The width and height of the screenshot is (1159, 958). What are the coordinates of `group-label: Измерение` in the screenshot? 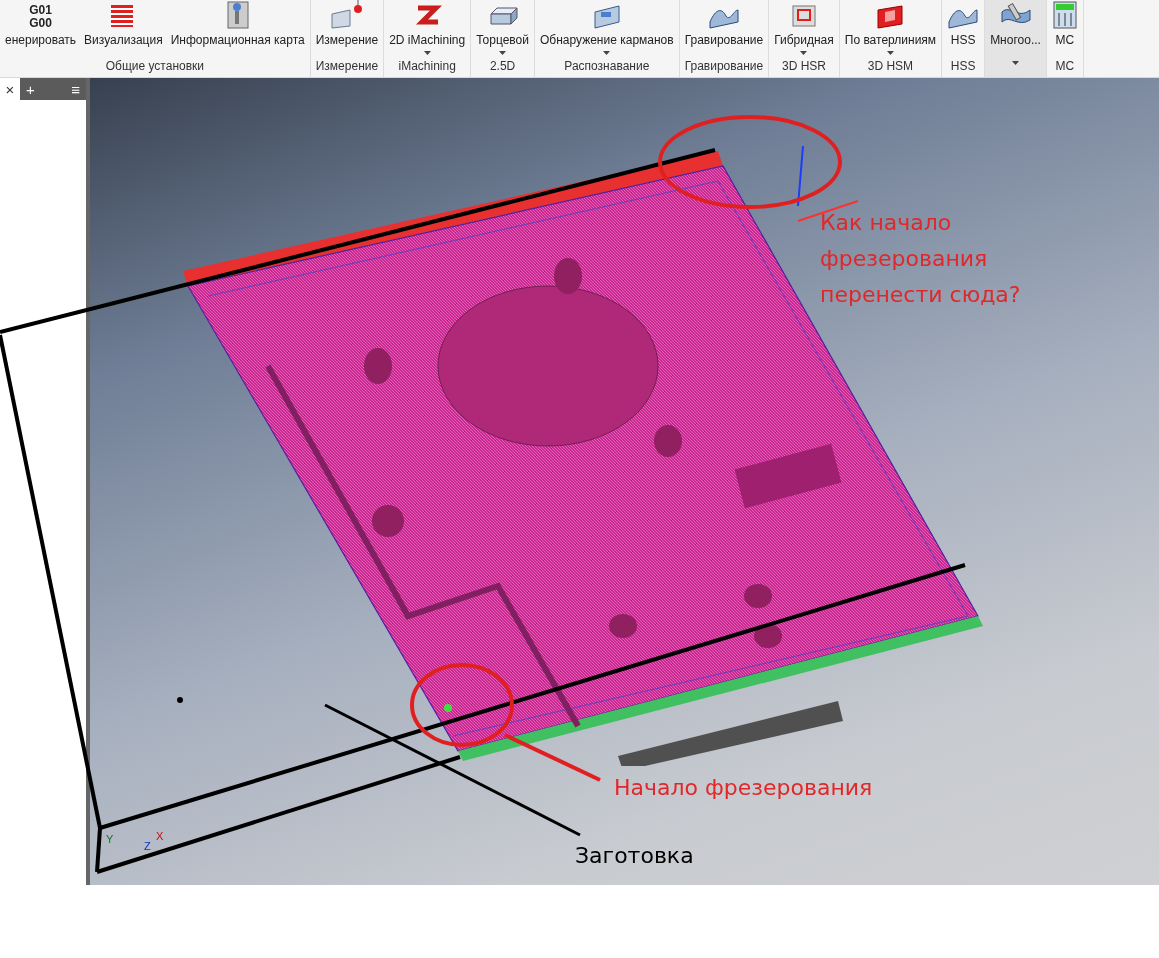 It's located at (347, 67).